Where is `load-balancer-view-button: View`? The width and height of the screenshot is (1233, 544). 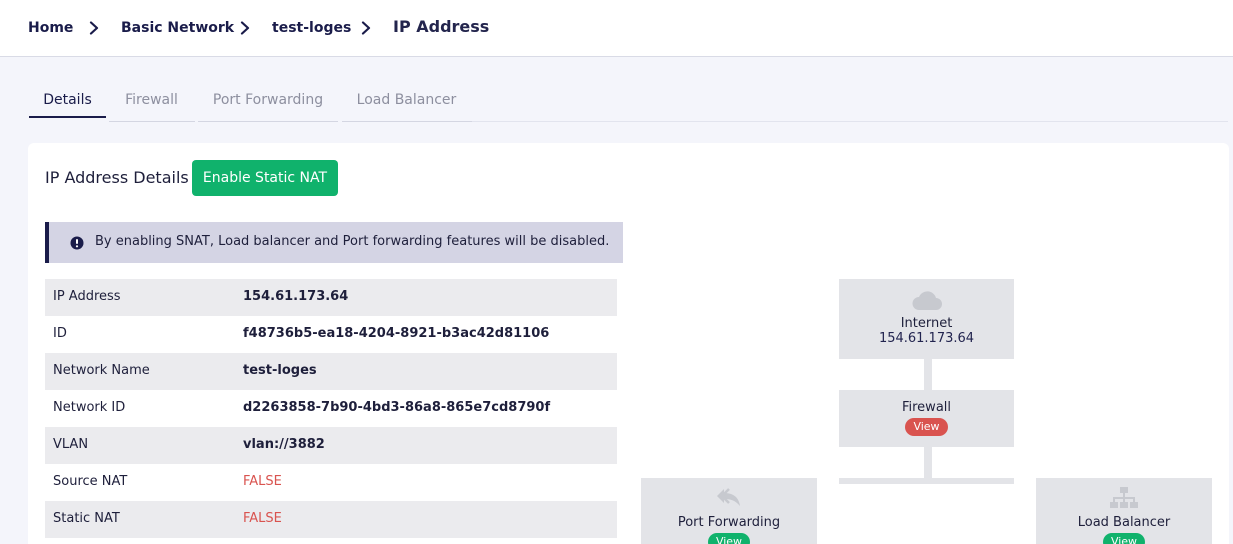
load-balancer-view-button: View is located at coordinates (1124, 538).